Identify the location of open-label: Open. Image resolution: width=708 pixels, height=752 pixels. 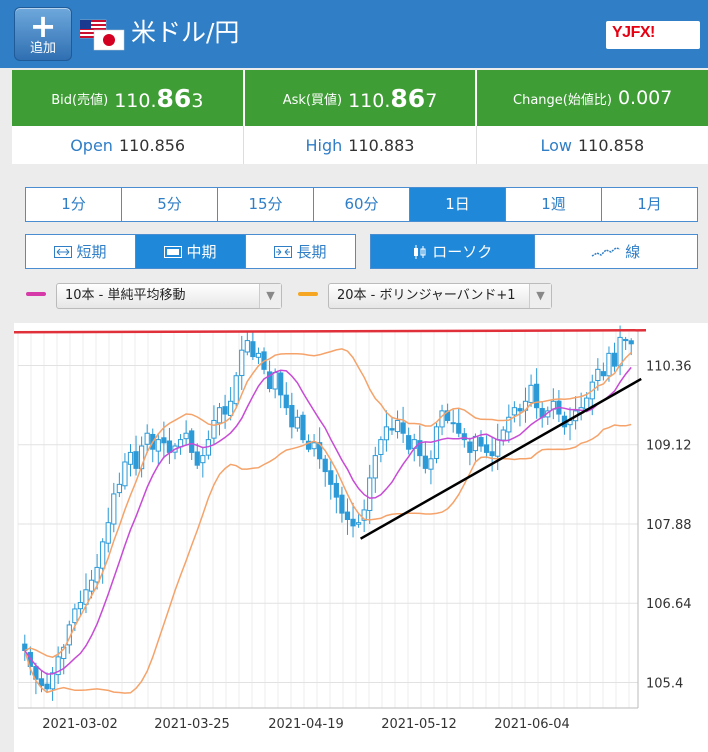
(91, 145).